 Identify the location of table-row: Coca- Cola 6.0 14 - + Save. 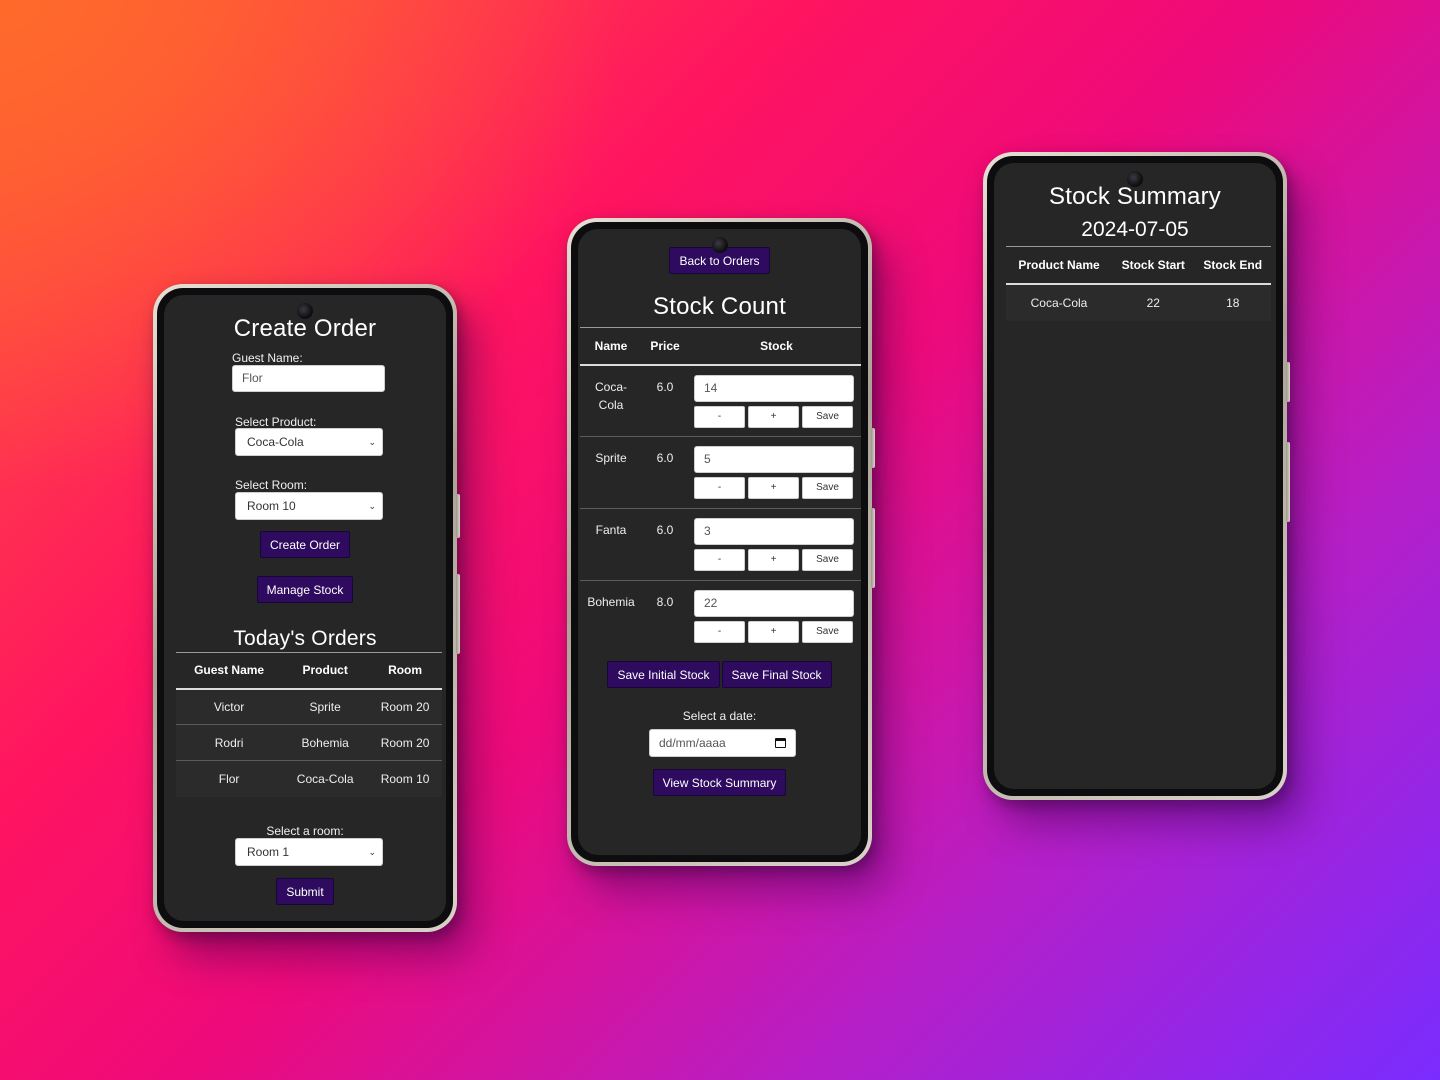
(720, 401).